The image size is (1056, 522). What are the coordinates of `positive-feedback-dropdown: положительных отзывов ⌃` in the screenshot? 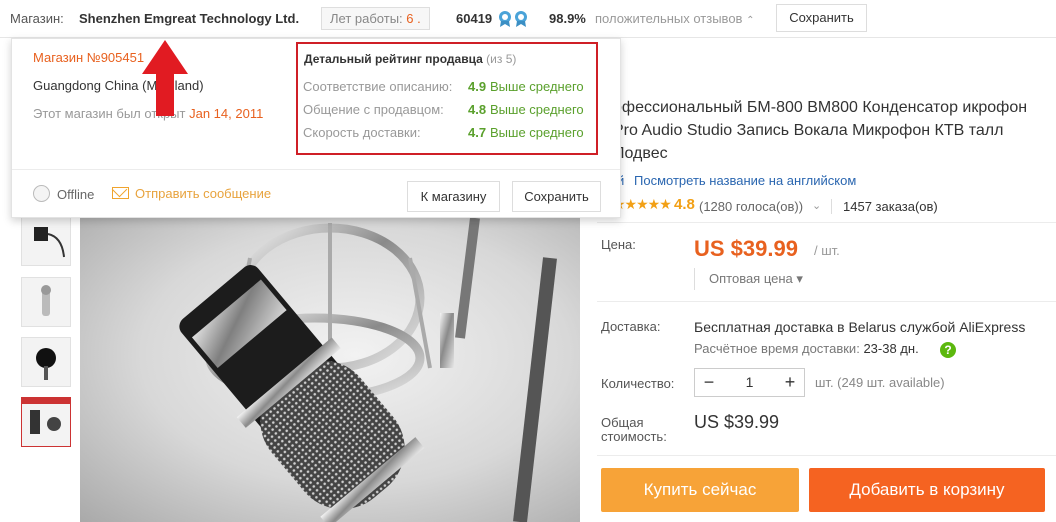 It's located at (674, 18).